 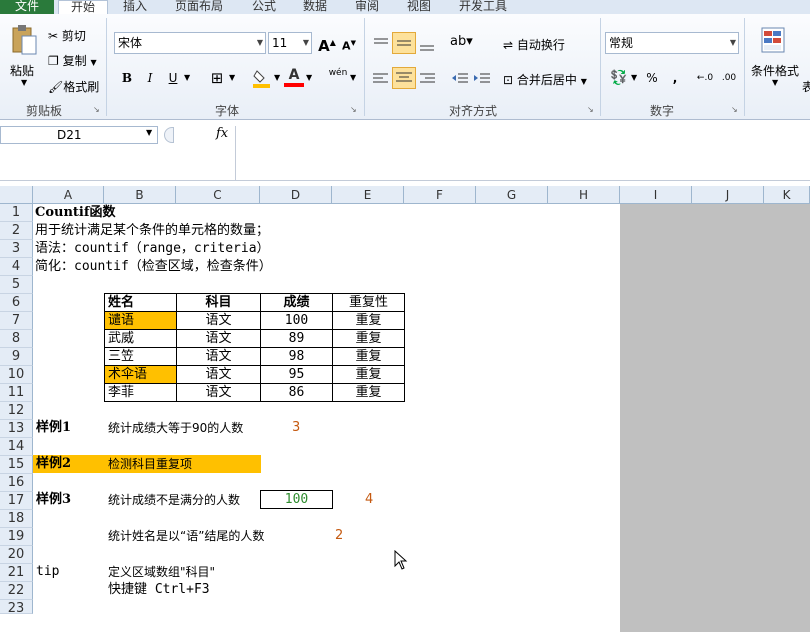 I want to click on col-header-e: E, so click(x=368, y=195).